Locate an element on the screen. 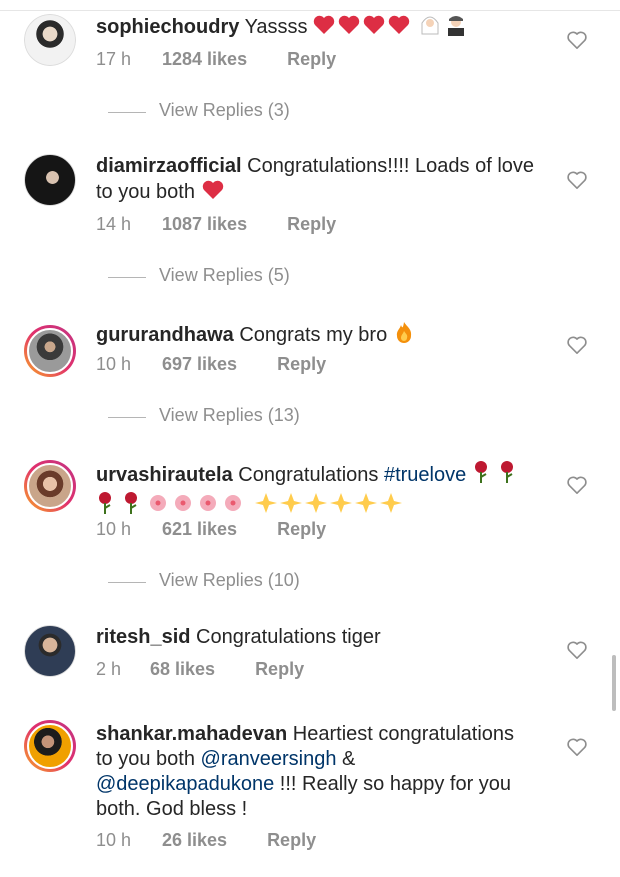  mention-link: @deepikapadukone is located at coordinates (185, 784).